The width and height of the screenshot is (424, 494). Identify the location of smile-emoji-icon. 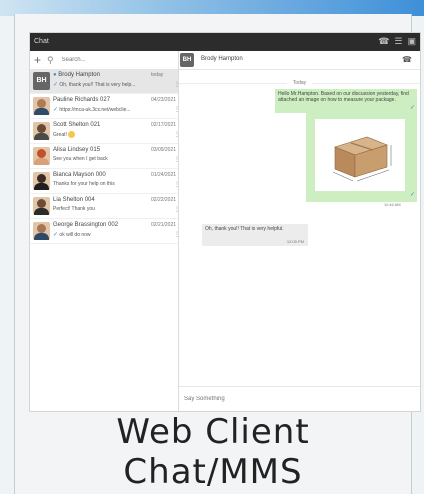
(72, 134).